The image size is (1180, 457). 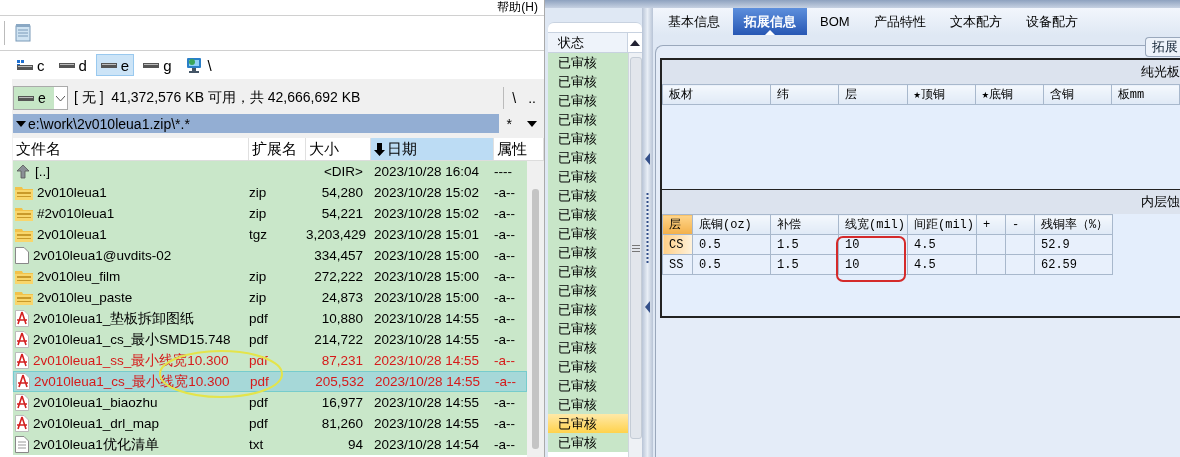 I want to click on file-row: #2v010leua1 zip 54,221 2023/10/28 15:02 -a--, so click(x=270, y=213).